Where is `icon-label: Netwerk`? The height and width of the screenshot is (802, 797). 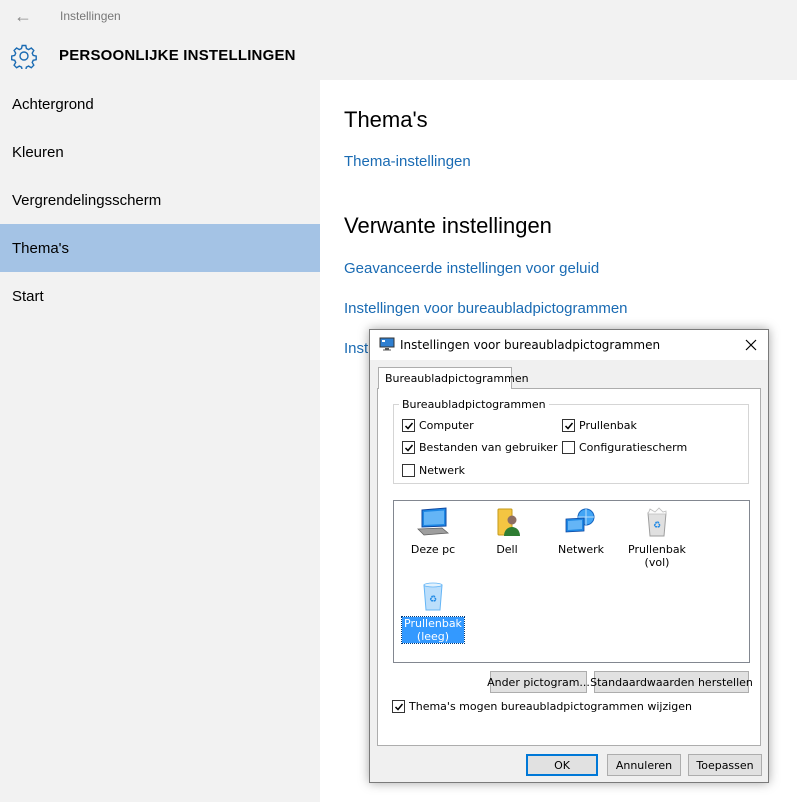
icon-label: Netwerk is located at coordinates (581, 549).